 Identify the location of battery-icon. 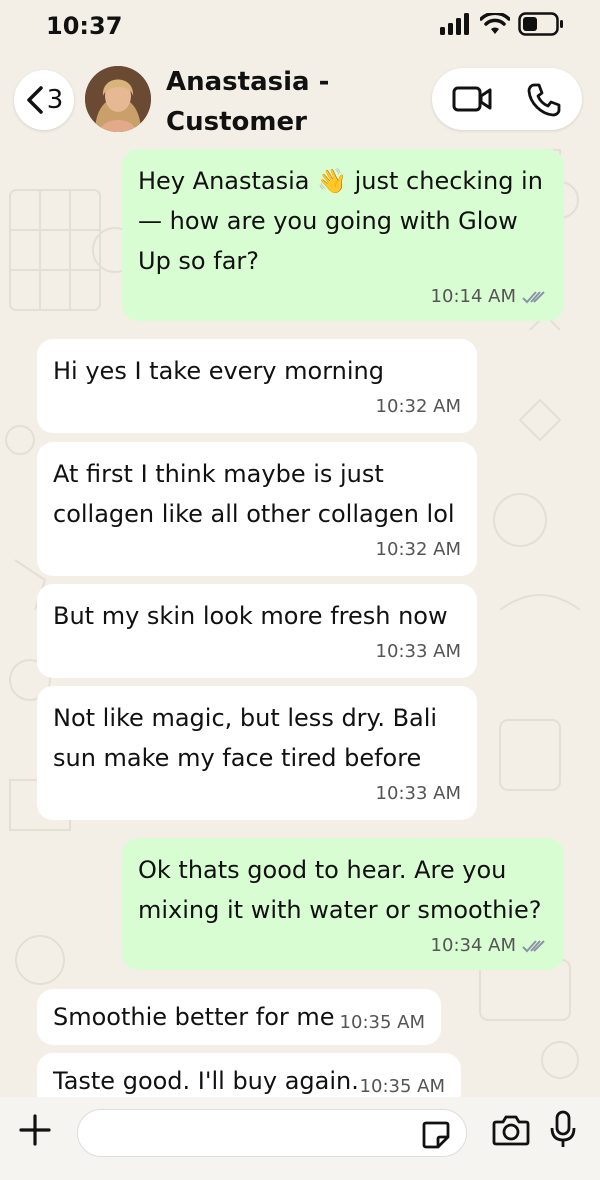
(540, 24).